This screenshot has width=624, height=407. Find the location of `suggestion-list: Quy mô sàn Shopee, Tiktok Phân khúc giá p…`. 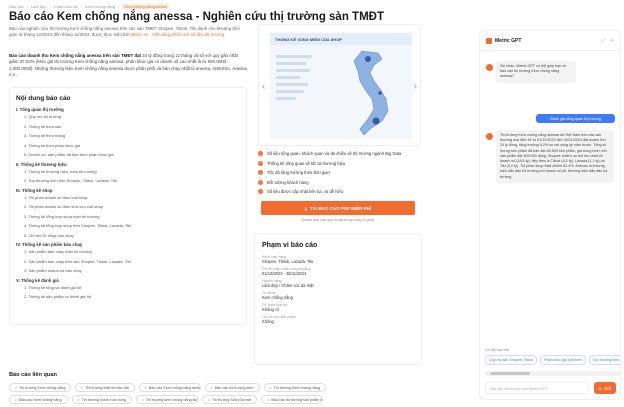

suggestion-list: Quy mô sàn Shopee, Tiktok Phân khúc giá p… is located at coordinates (552, 360).